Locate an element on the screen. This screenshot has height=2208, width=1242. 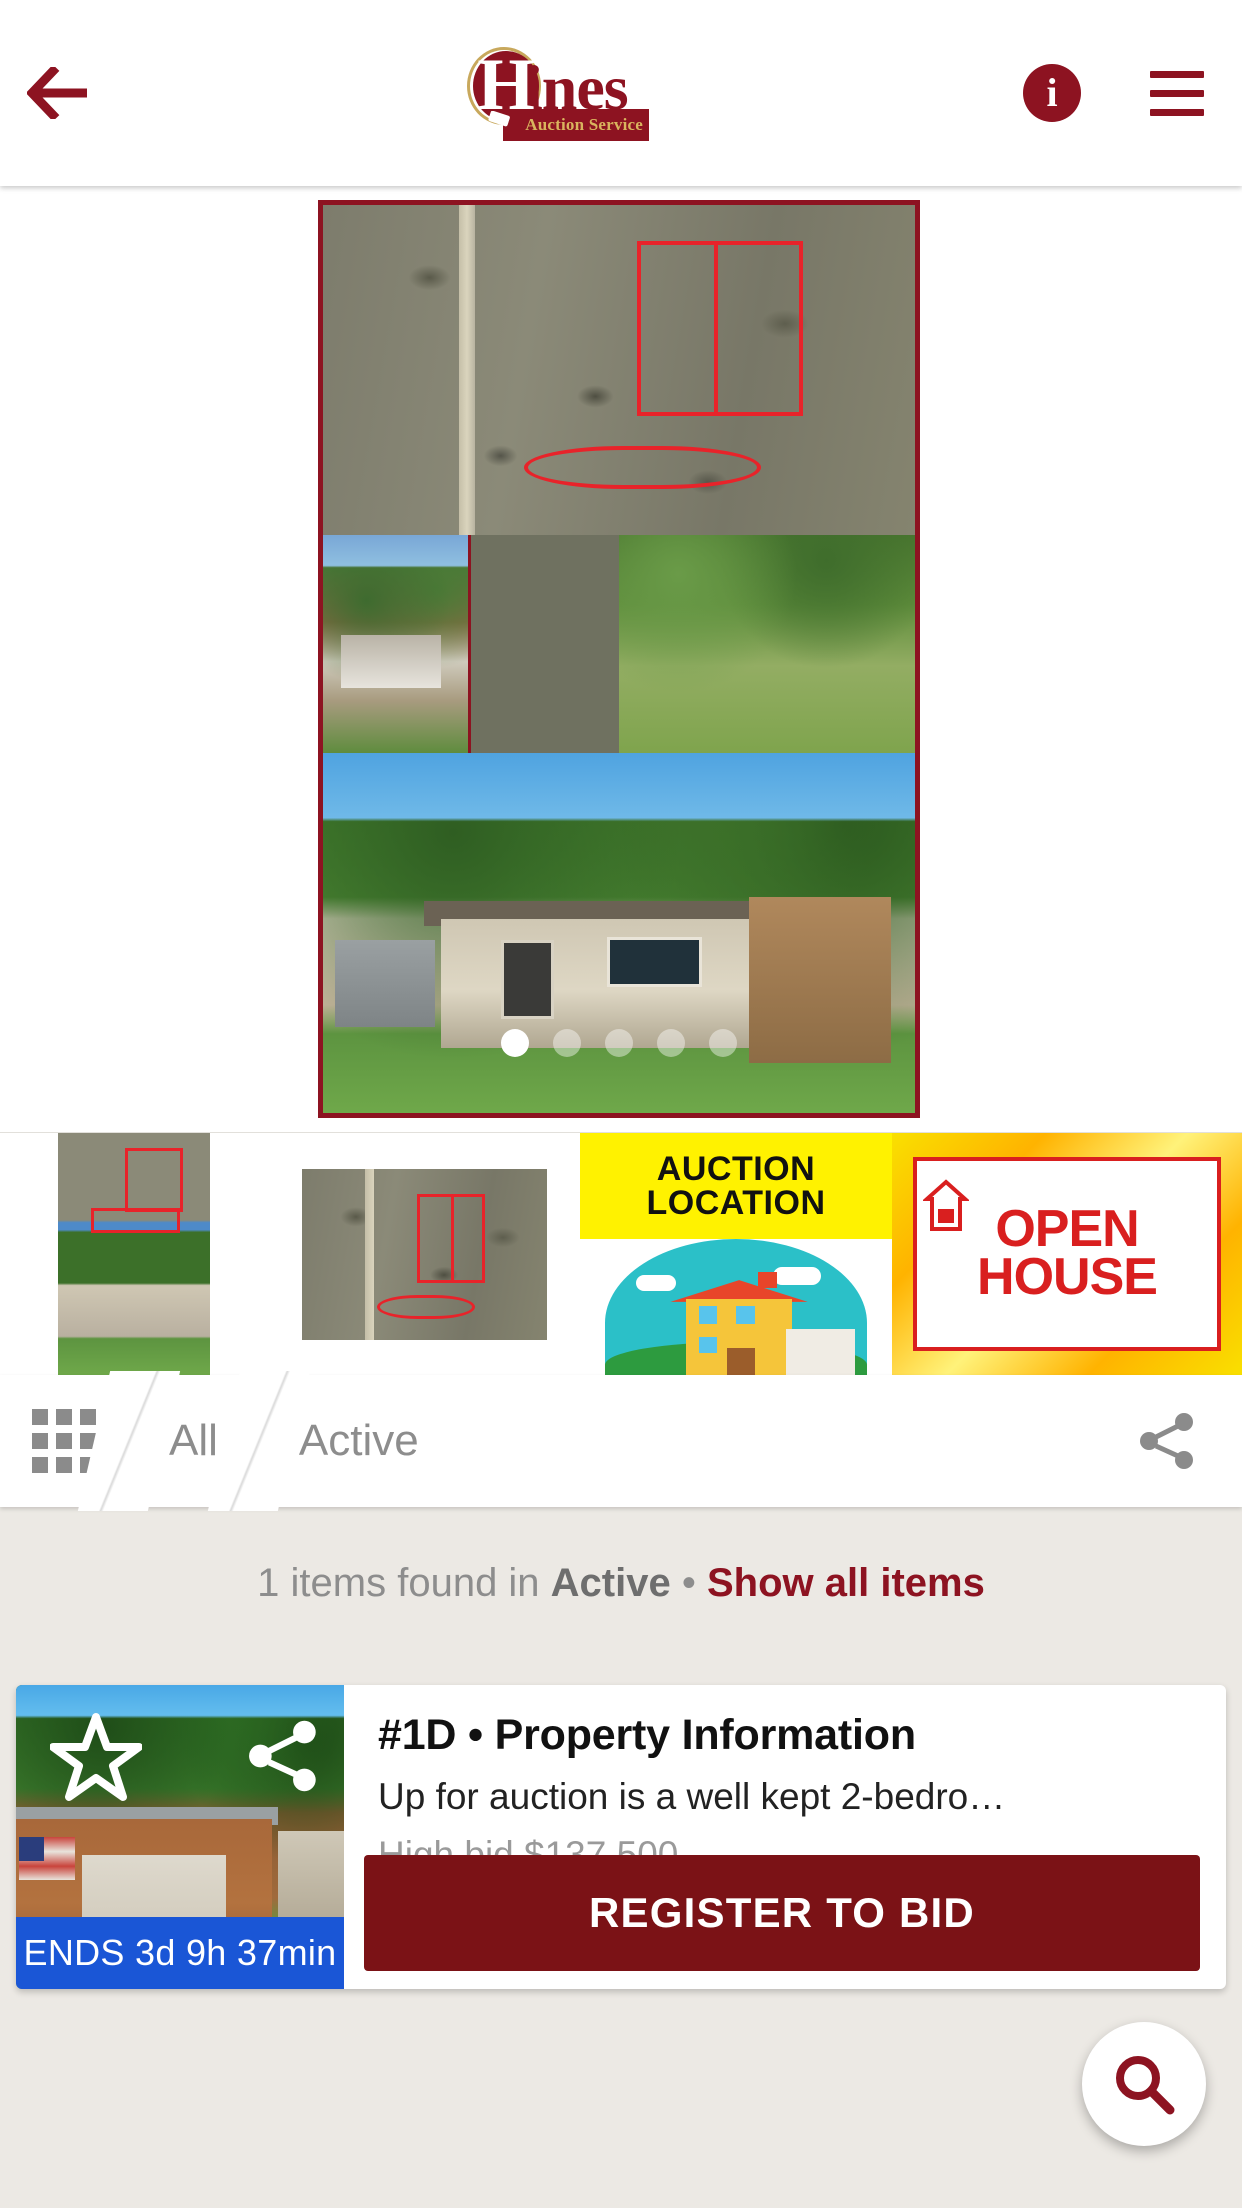
auction-location-banner: AUCTION LOCATION is located at coordinates (736, 1186).